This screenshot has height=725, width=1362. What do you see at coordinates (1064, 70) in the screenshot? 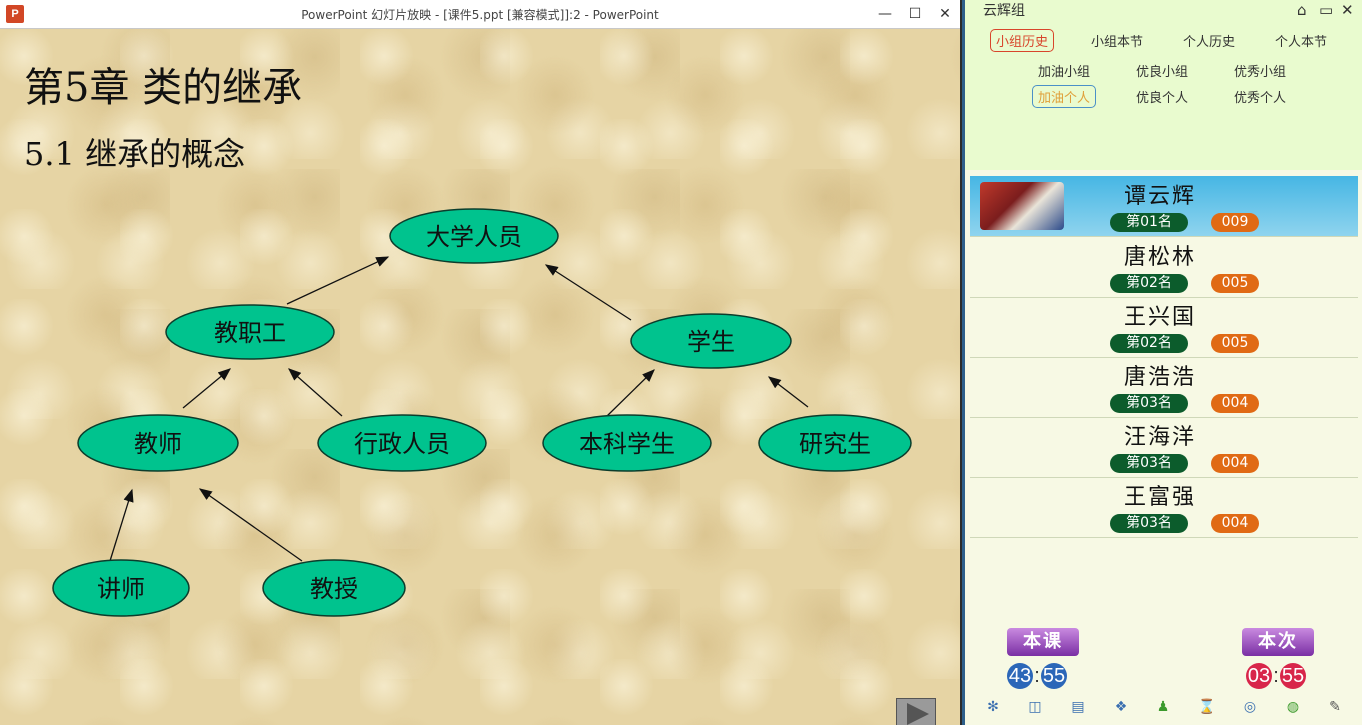
I see `tab-cheer-group: 加油小组` at bounding box center [1064, 70].